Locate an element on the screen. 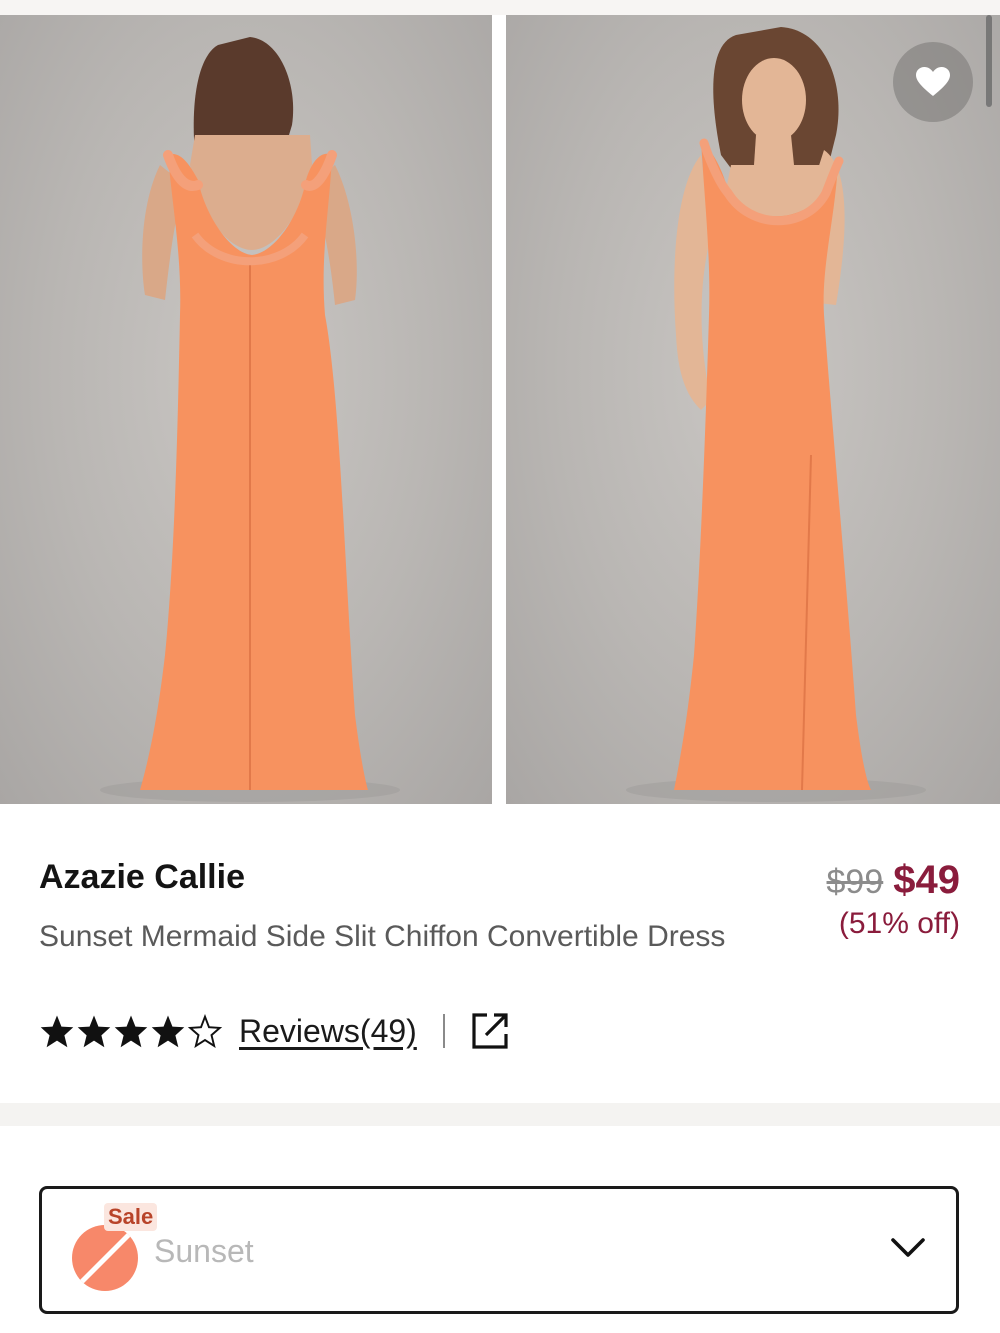  color-swatch is located at coordinates (105, 1258).